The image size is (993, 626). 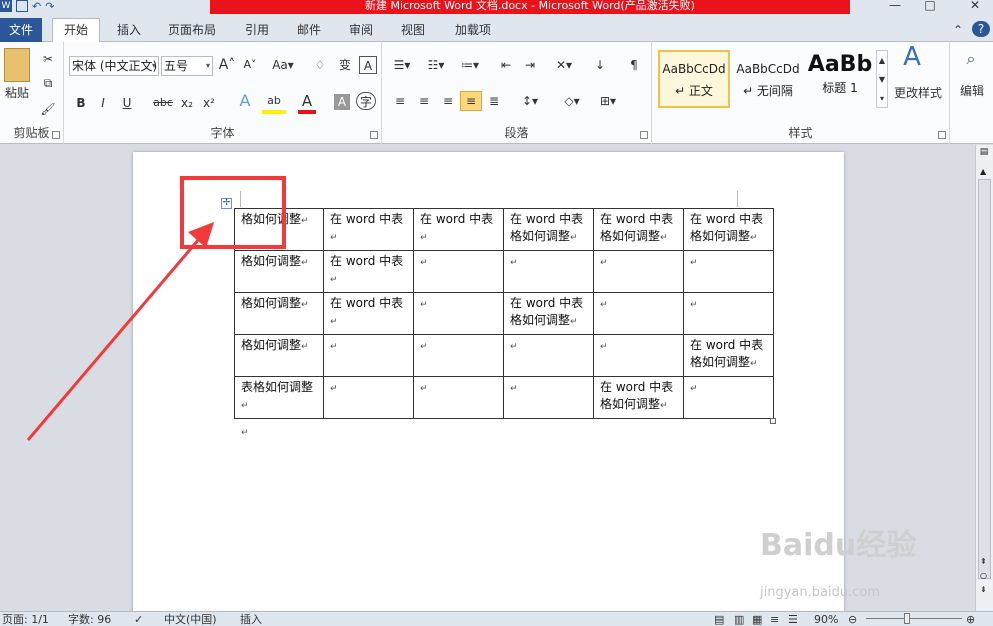 What do you see at coordinates (76, 30) in the screenshot?
I see `tab-home: 开始` at bounding box center [76, 30].